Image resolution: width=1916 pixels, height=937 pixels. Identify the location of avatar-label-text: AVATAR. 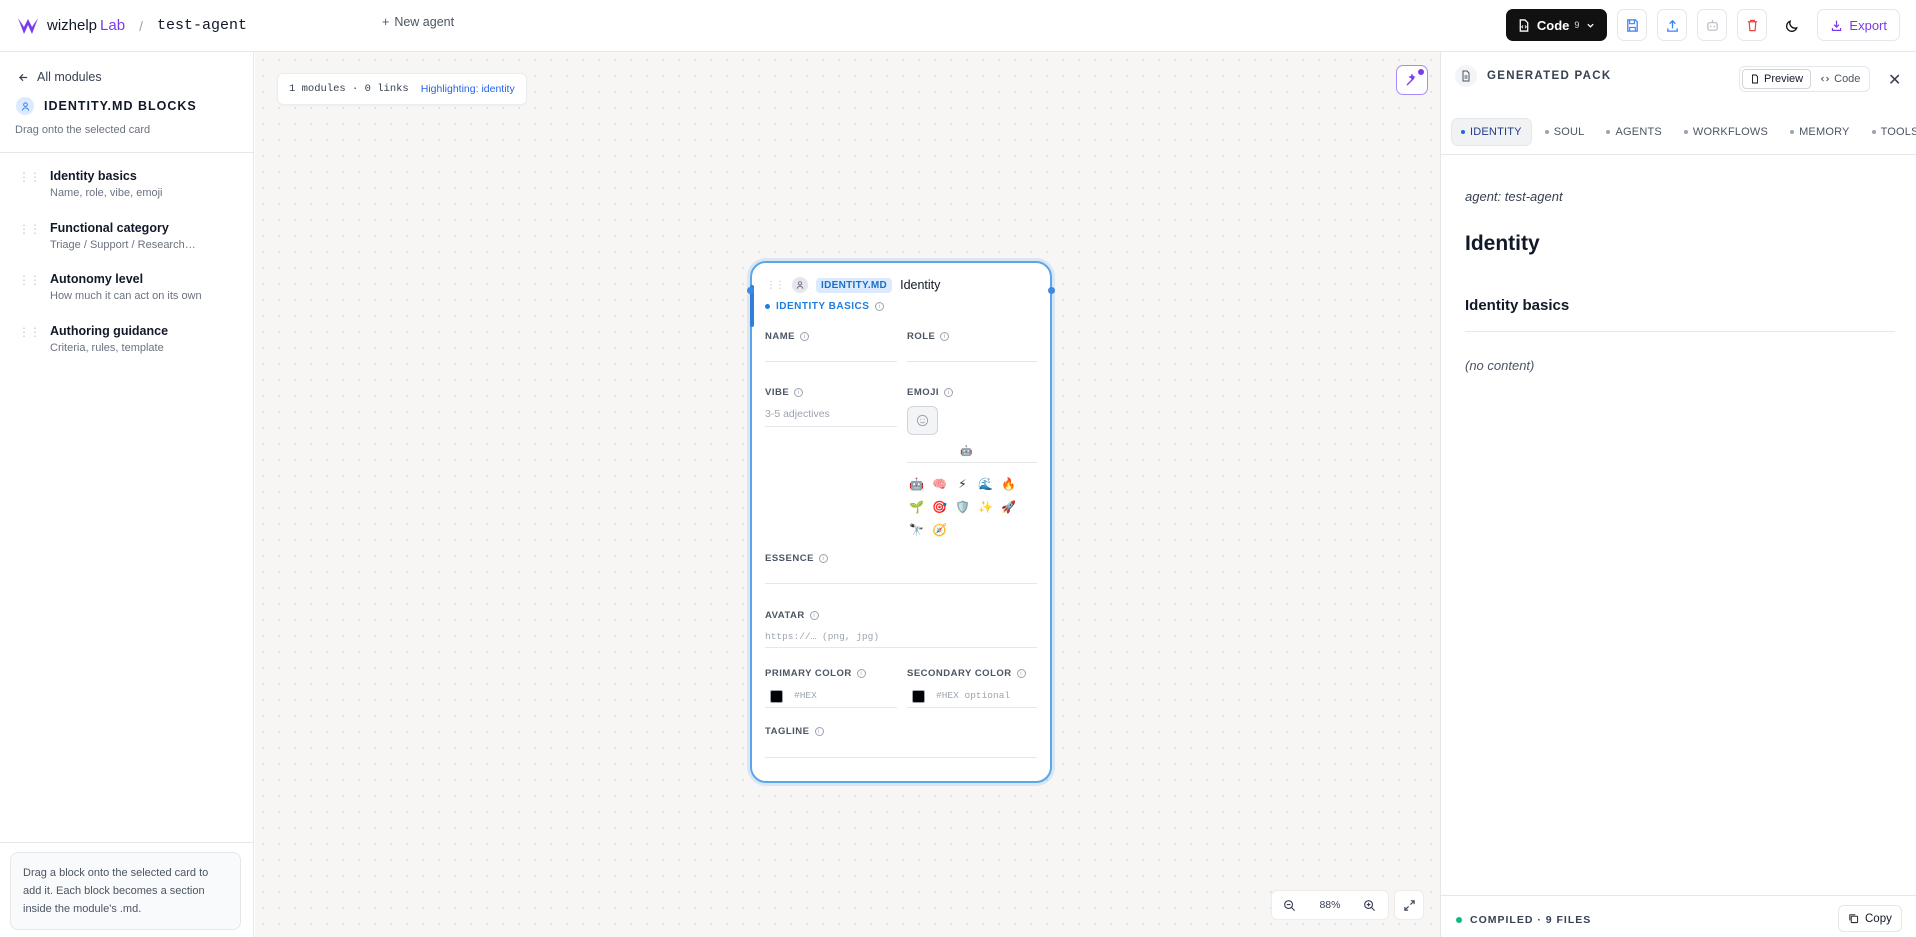
(785, 615).